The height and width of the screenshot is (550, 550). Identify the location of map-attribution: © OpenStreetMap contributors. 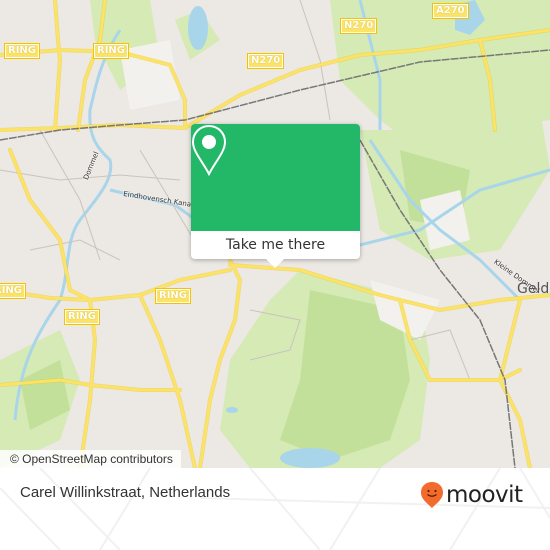
(90, 459).